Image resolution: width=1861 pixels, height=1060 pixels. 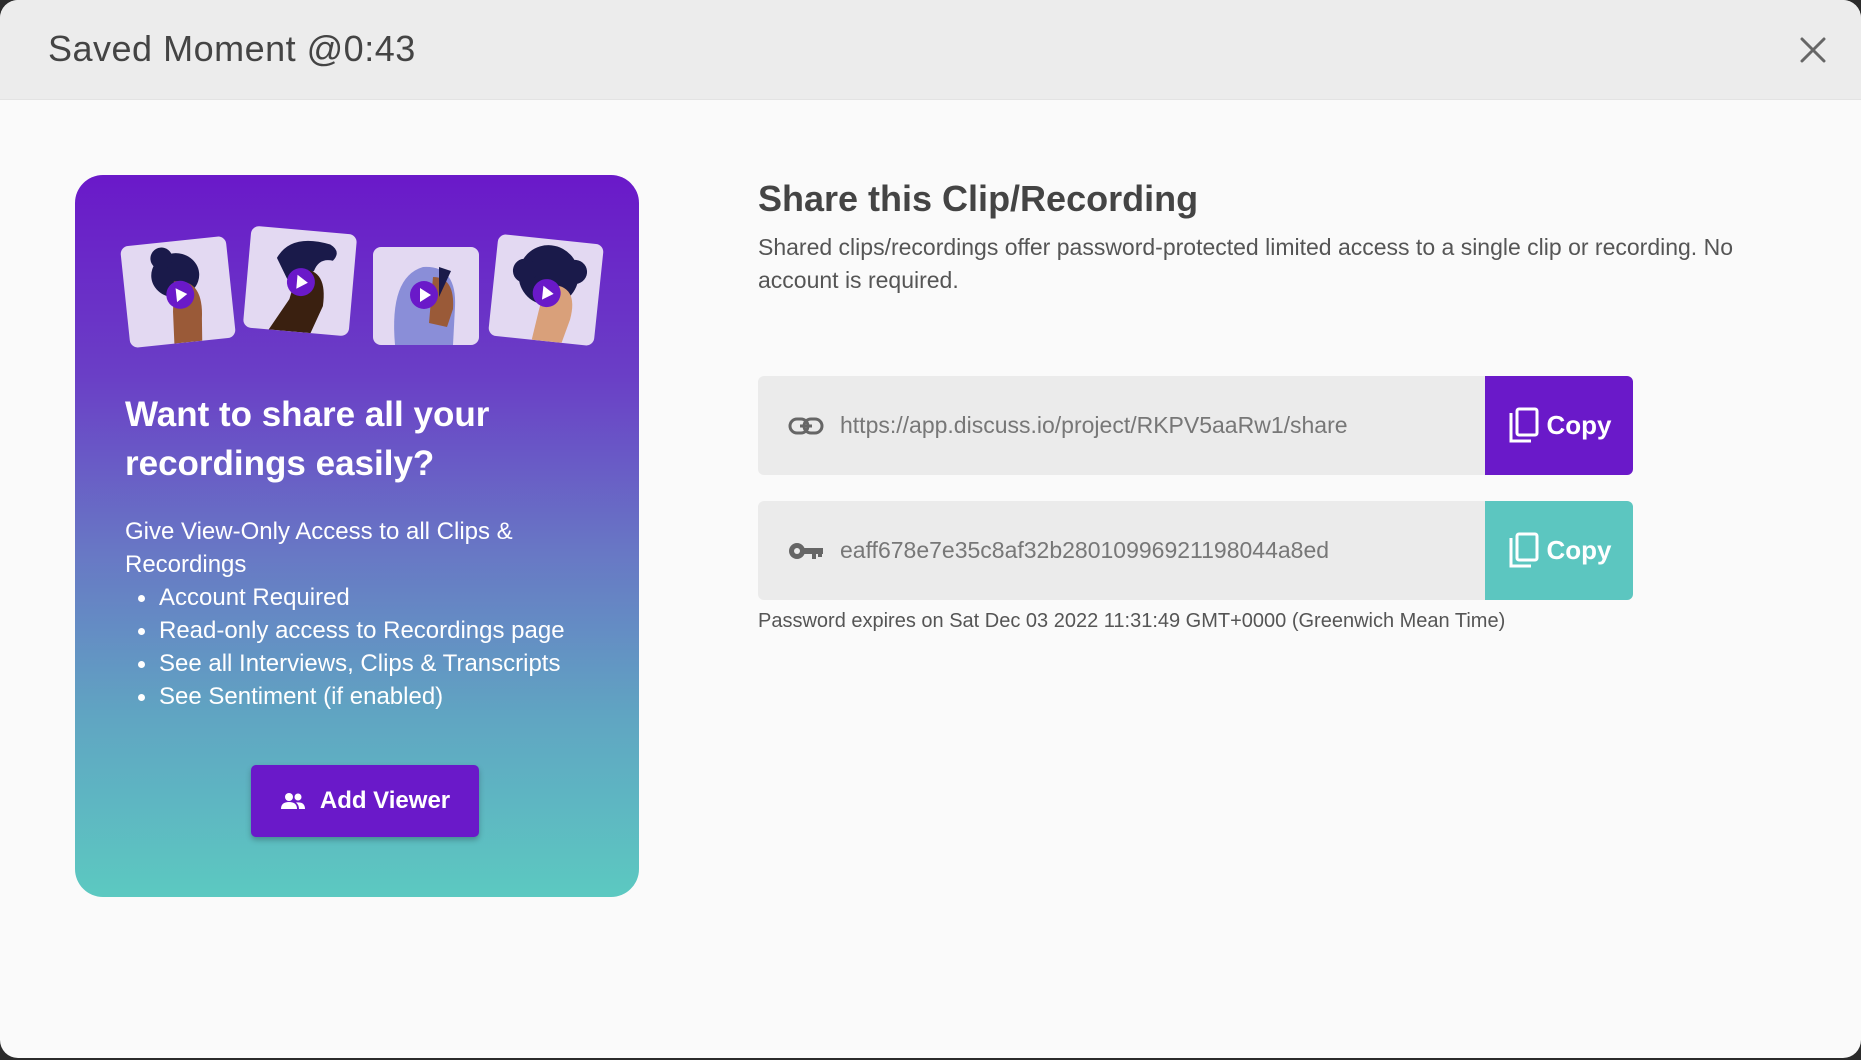 I want to click on list-item: See Sentiment (if enabled), so click(x=370, y=696).